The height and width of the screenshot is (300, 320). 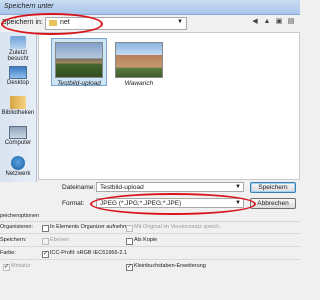 I want to click on save-in-label: Speichern in:, so click(x=22, y=22).